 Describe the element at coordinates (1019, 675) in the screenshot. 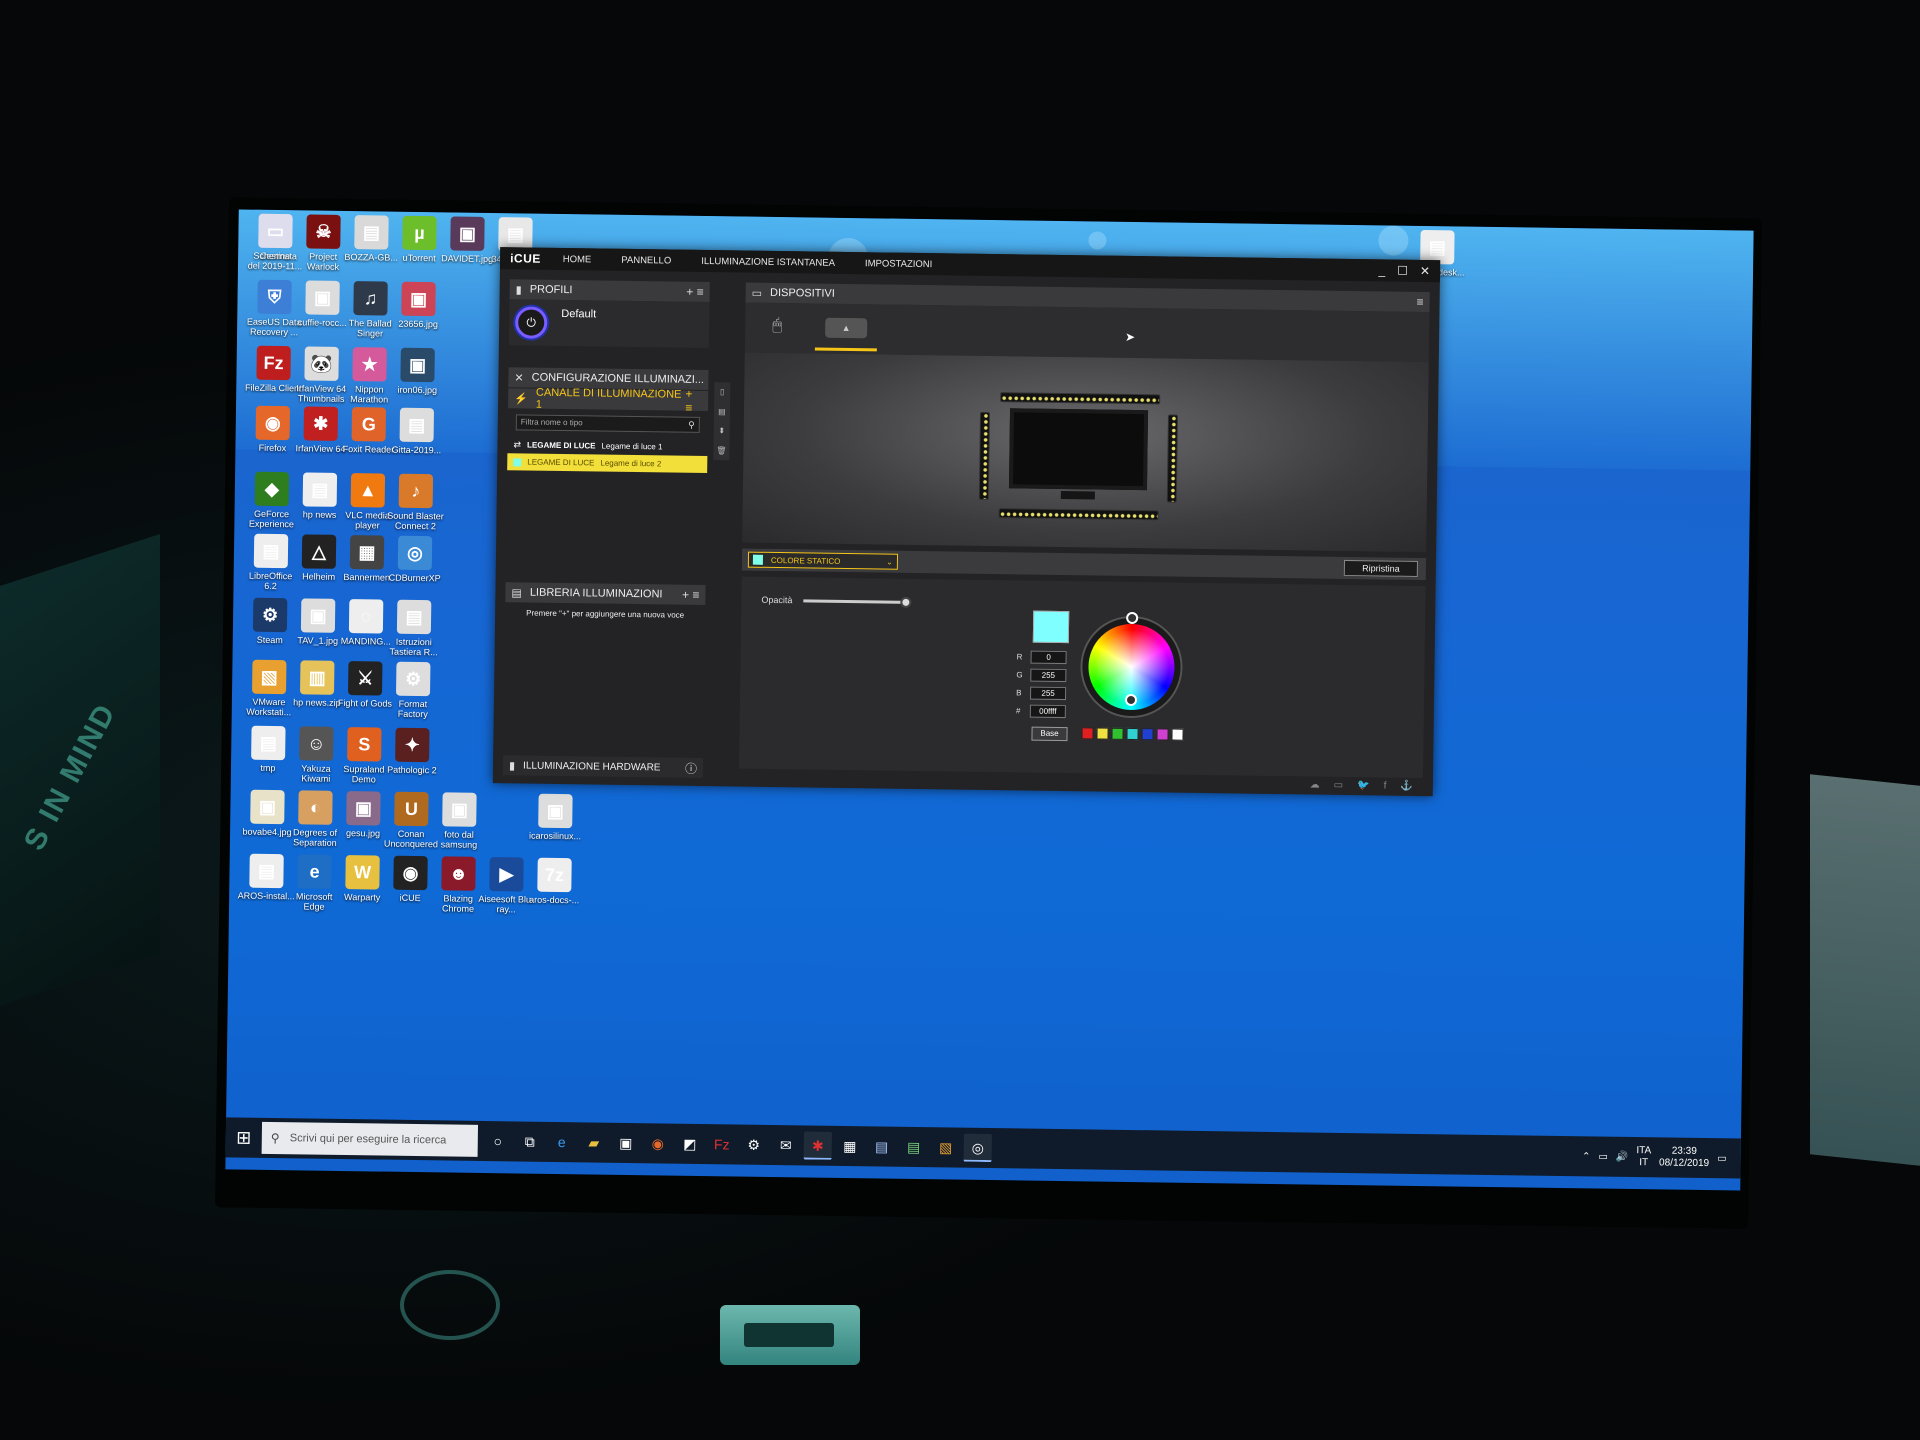

I see `green-label: G` at that location.